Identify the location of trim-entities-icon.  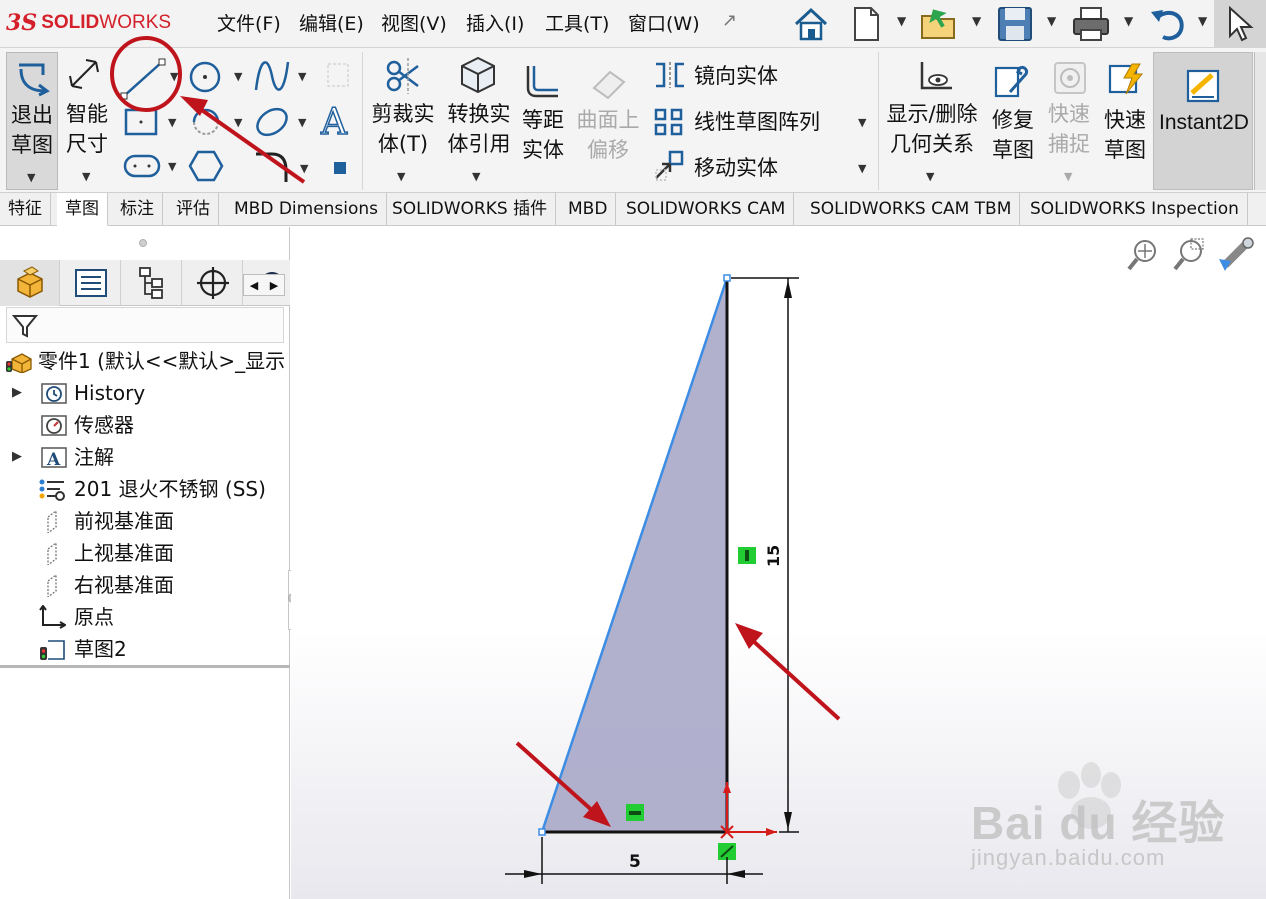
(404, 76).